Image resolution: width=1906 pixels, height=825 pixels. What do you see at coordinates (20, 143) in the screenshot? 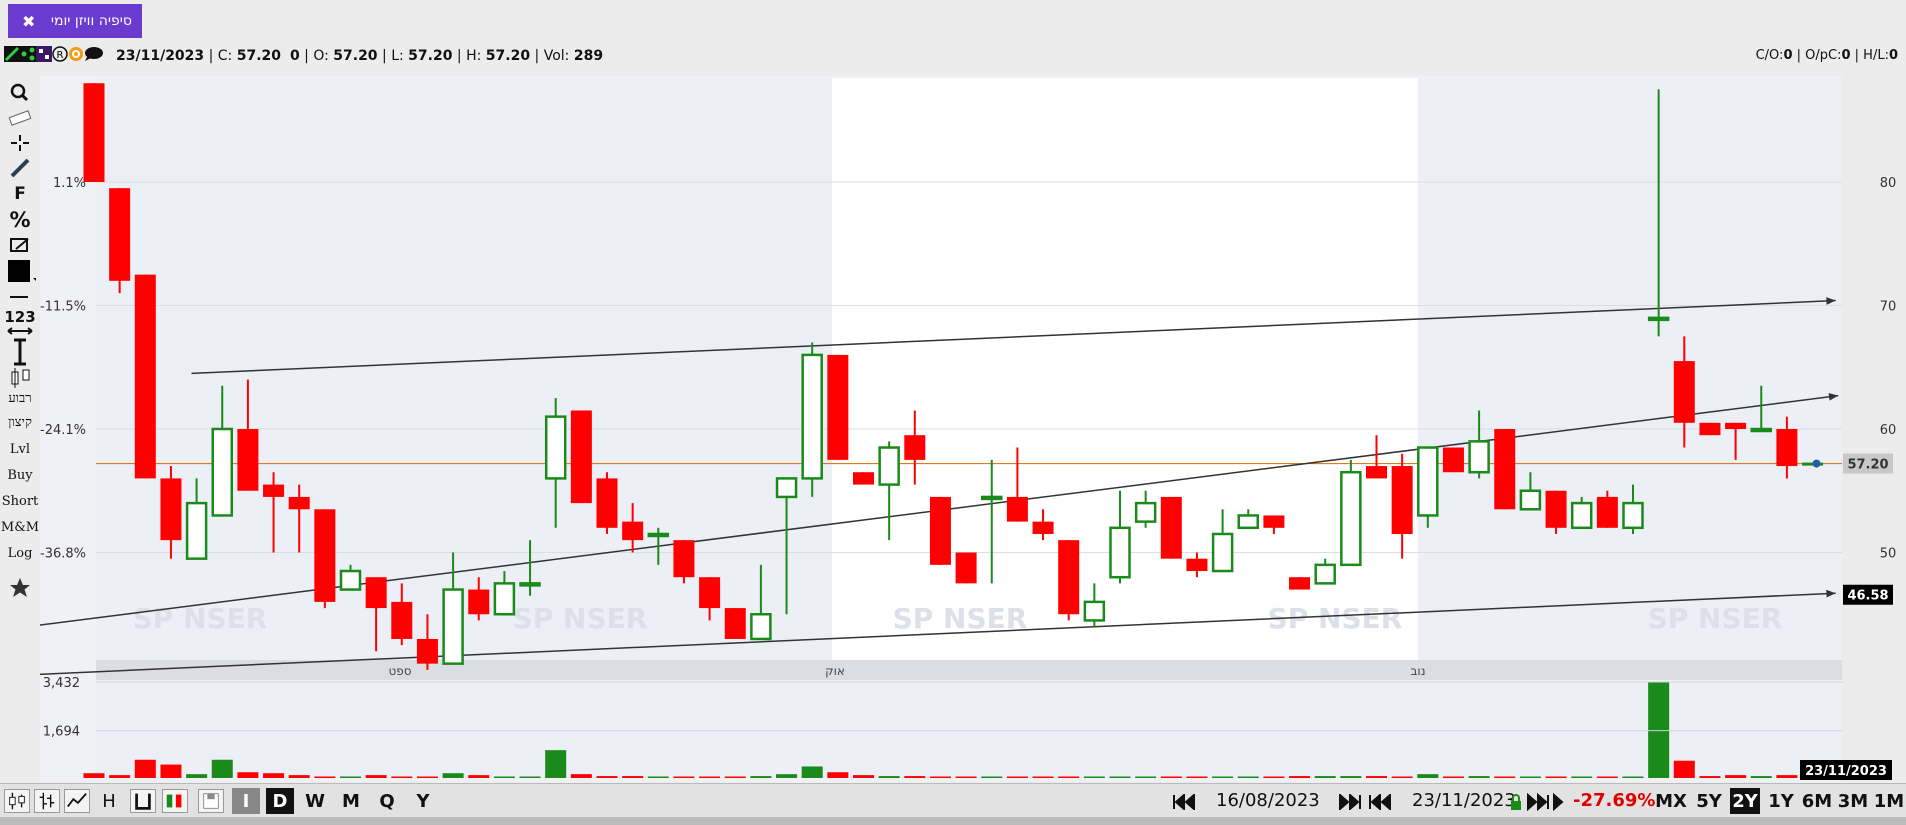
I see `crosshair-icon` at bounding box center [20, 143].